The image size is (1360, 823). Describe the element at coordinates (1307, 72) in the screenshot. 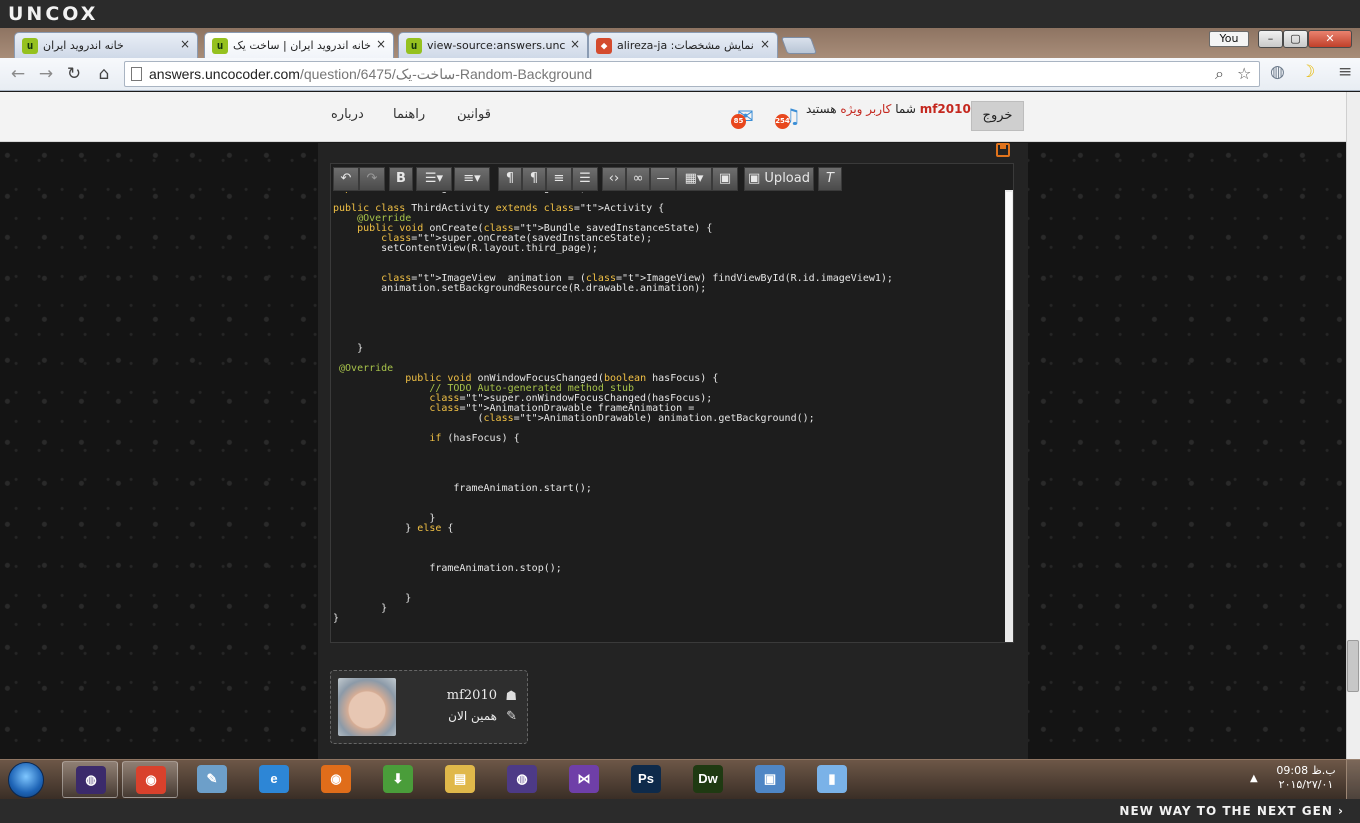

I see `moon-icon: ☽` at that location.